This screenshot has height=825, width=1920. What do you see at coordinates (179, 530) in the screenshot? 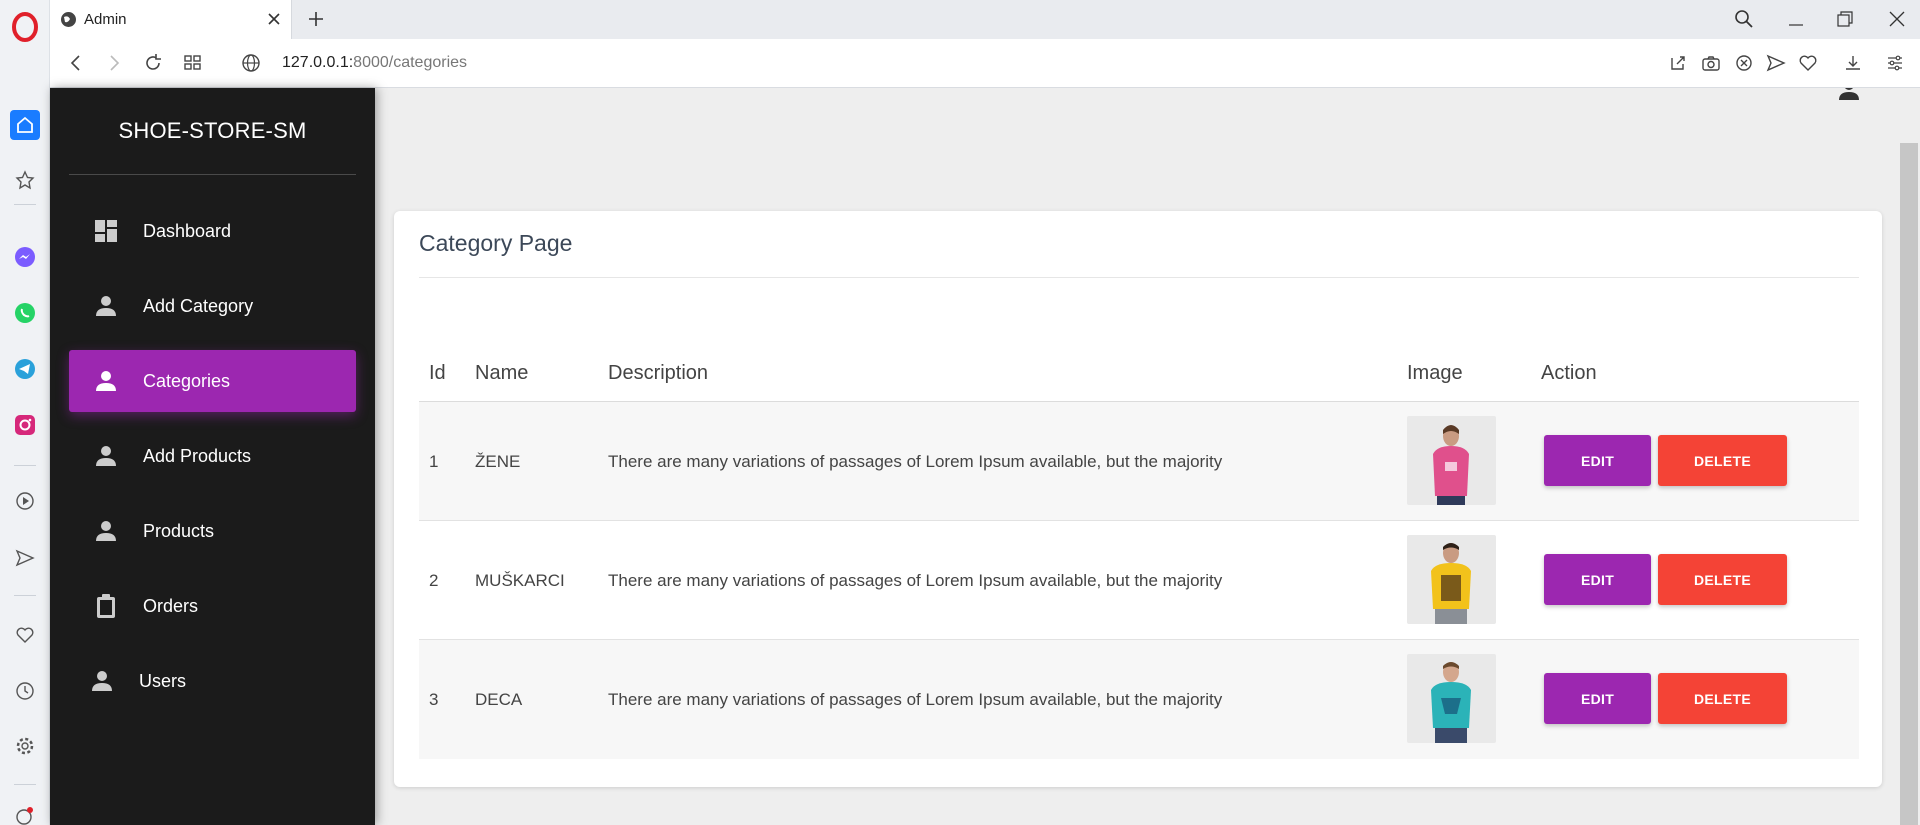
I see `sidebar-item-label: Products` at bounding box center [179, 530].